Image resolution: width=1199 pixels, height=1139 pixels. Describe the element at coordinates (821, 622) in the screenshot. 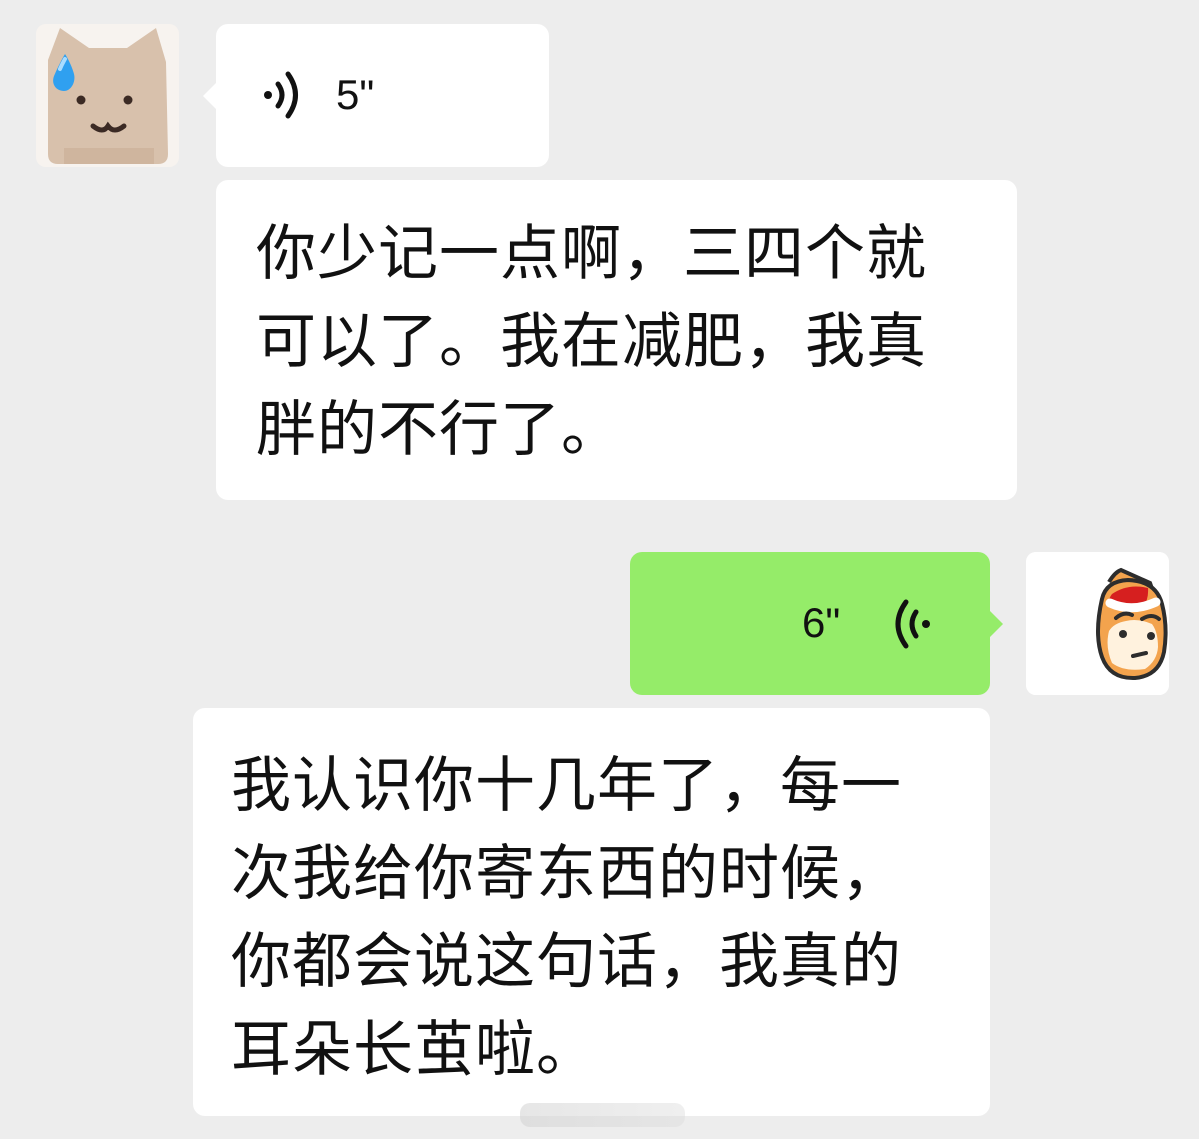

I see `voice-duration: 6"` at that location.